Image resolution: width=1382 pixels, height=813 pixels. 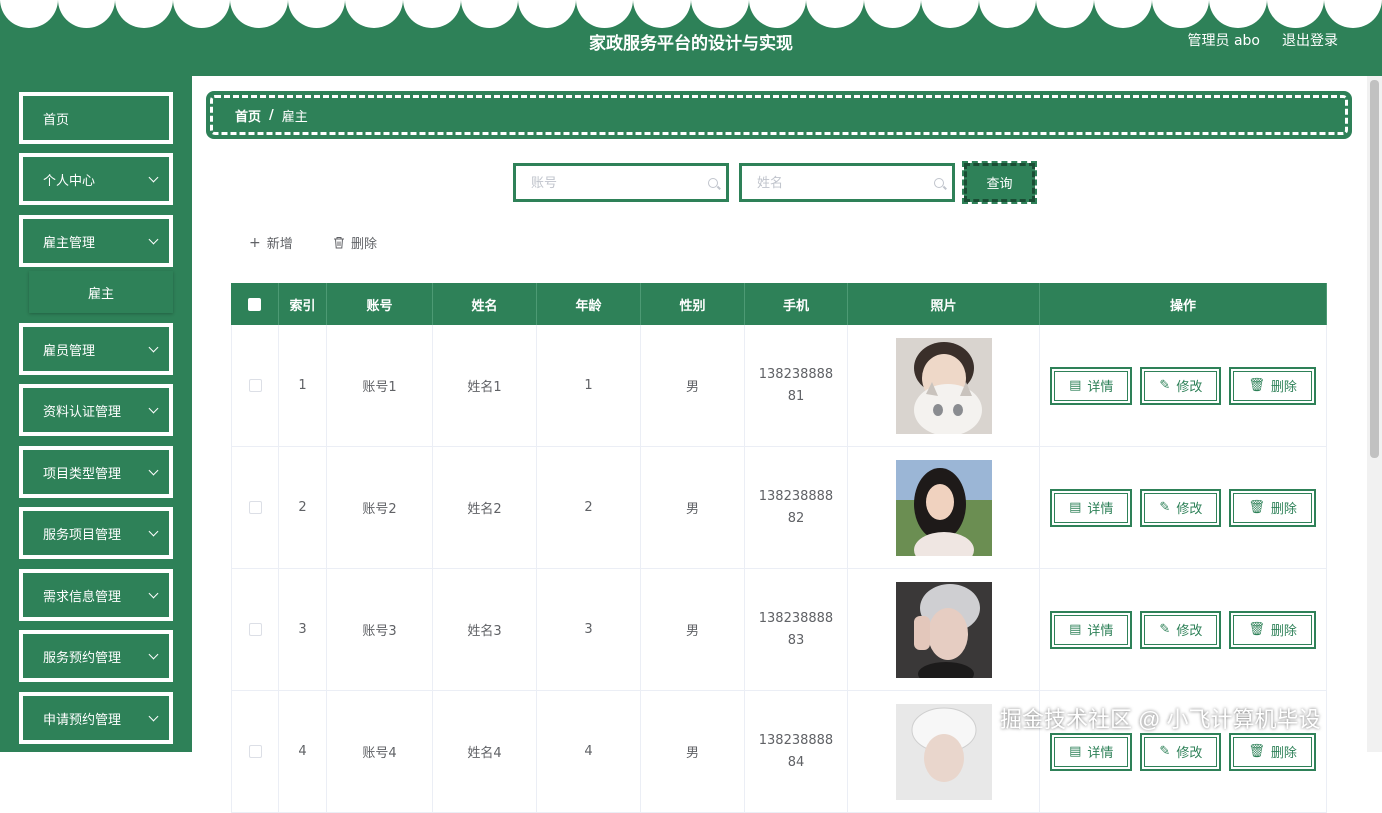 What do you see at coordinates (82, 412) in the screenshot?
I see `sidebar-item-label: 资料认证管理` at bounding box center [82, 412].